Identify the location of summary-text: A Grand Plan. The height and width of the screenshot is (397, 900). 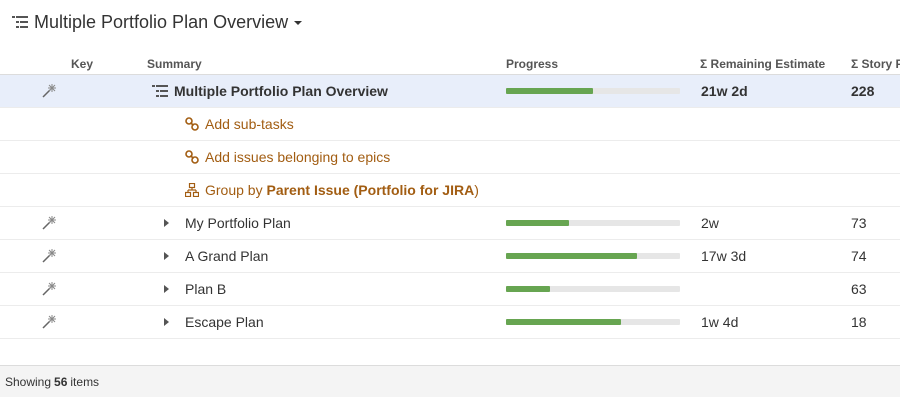
(226, 256).